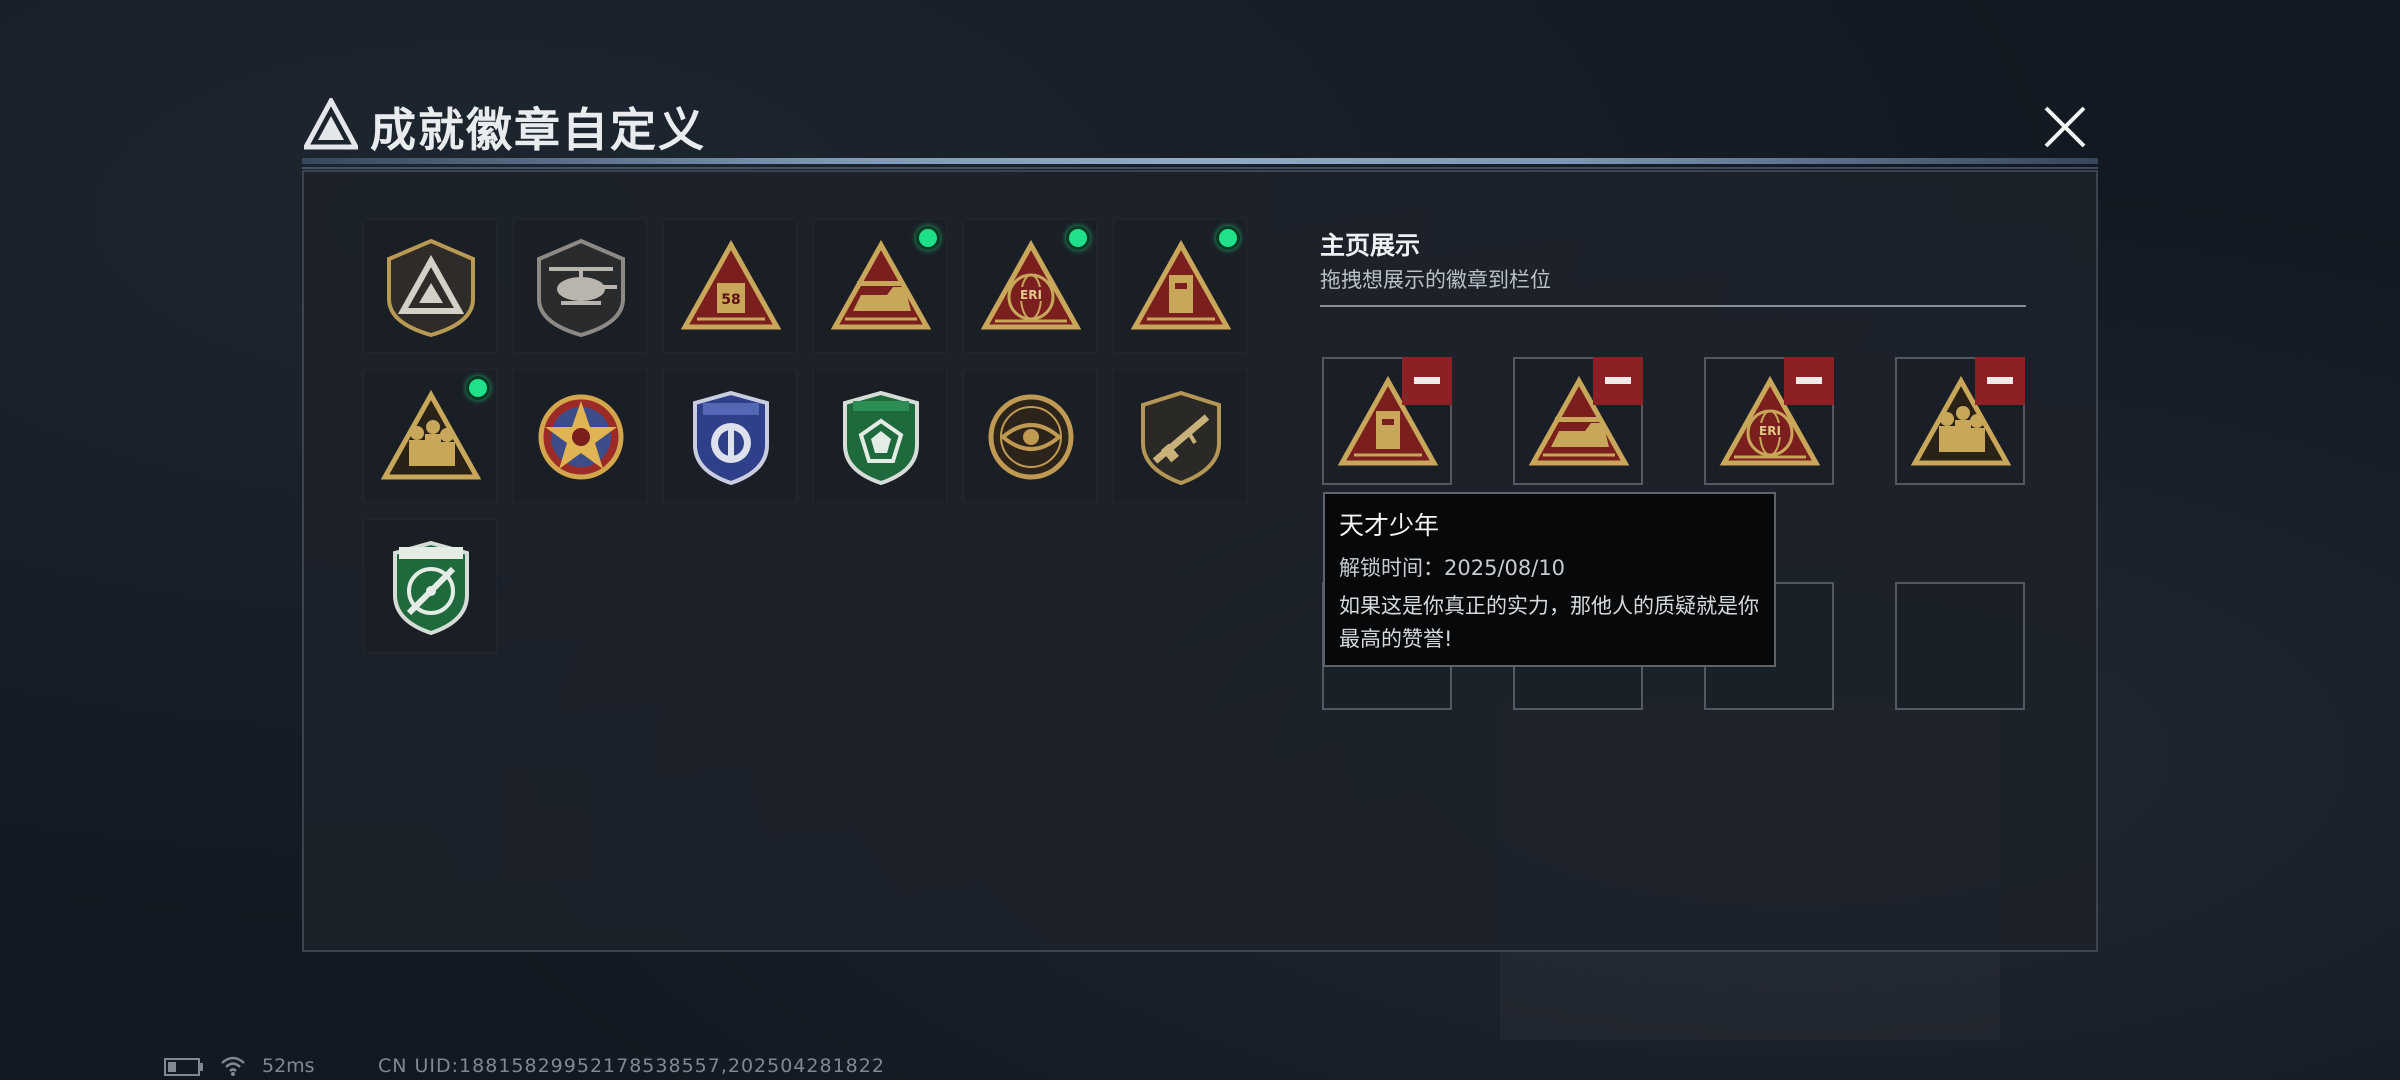 This screenshot has width=2400, height=1080. What do you see at coordinates (631, 1066) in the screenshot?
I see `user-uid: CN UID:18815829952178538557,202504281822` at bounding box center [631, 1066].